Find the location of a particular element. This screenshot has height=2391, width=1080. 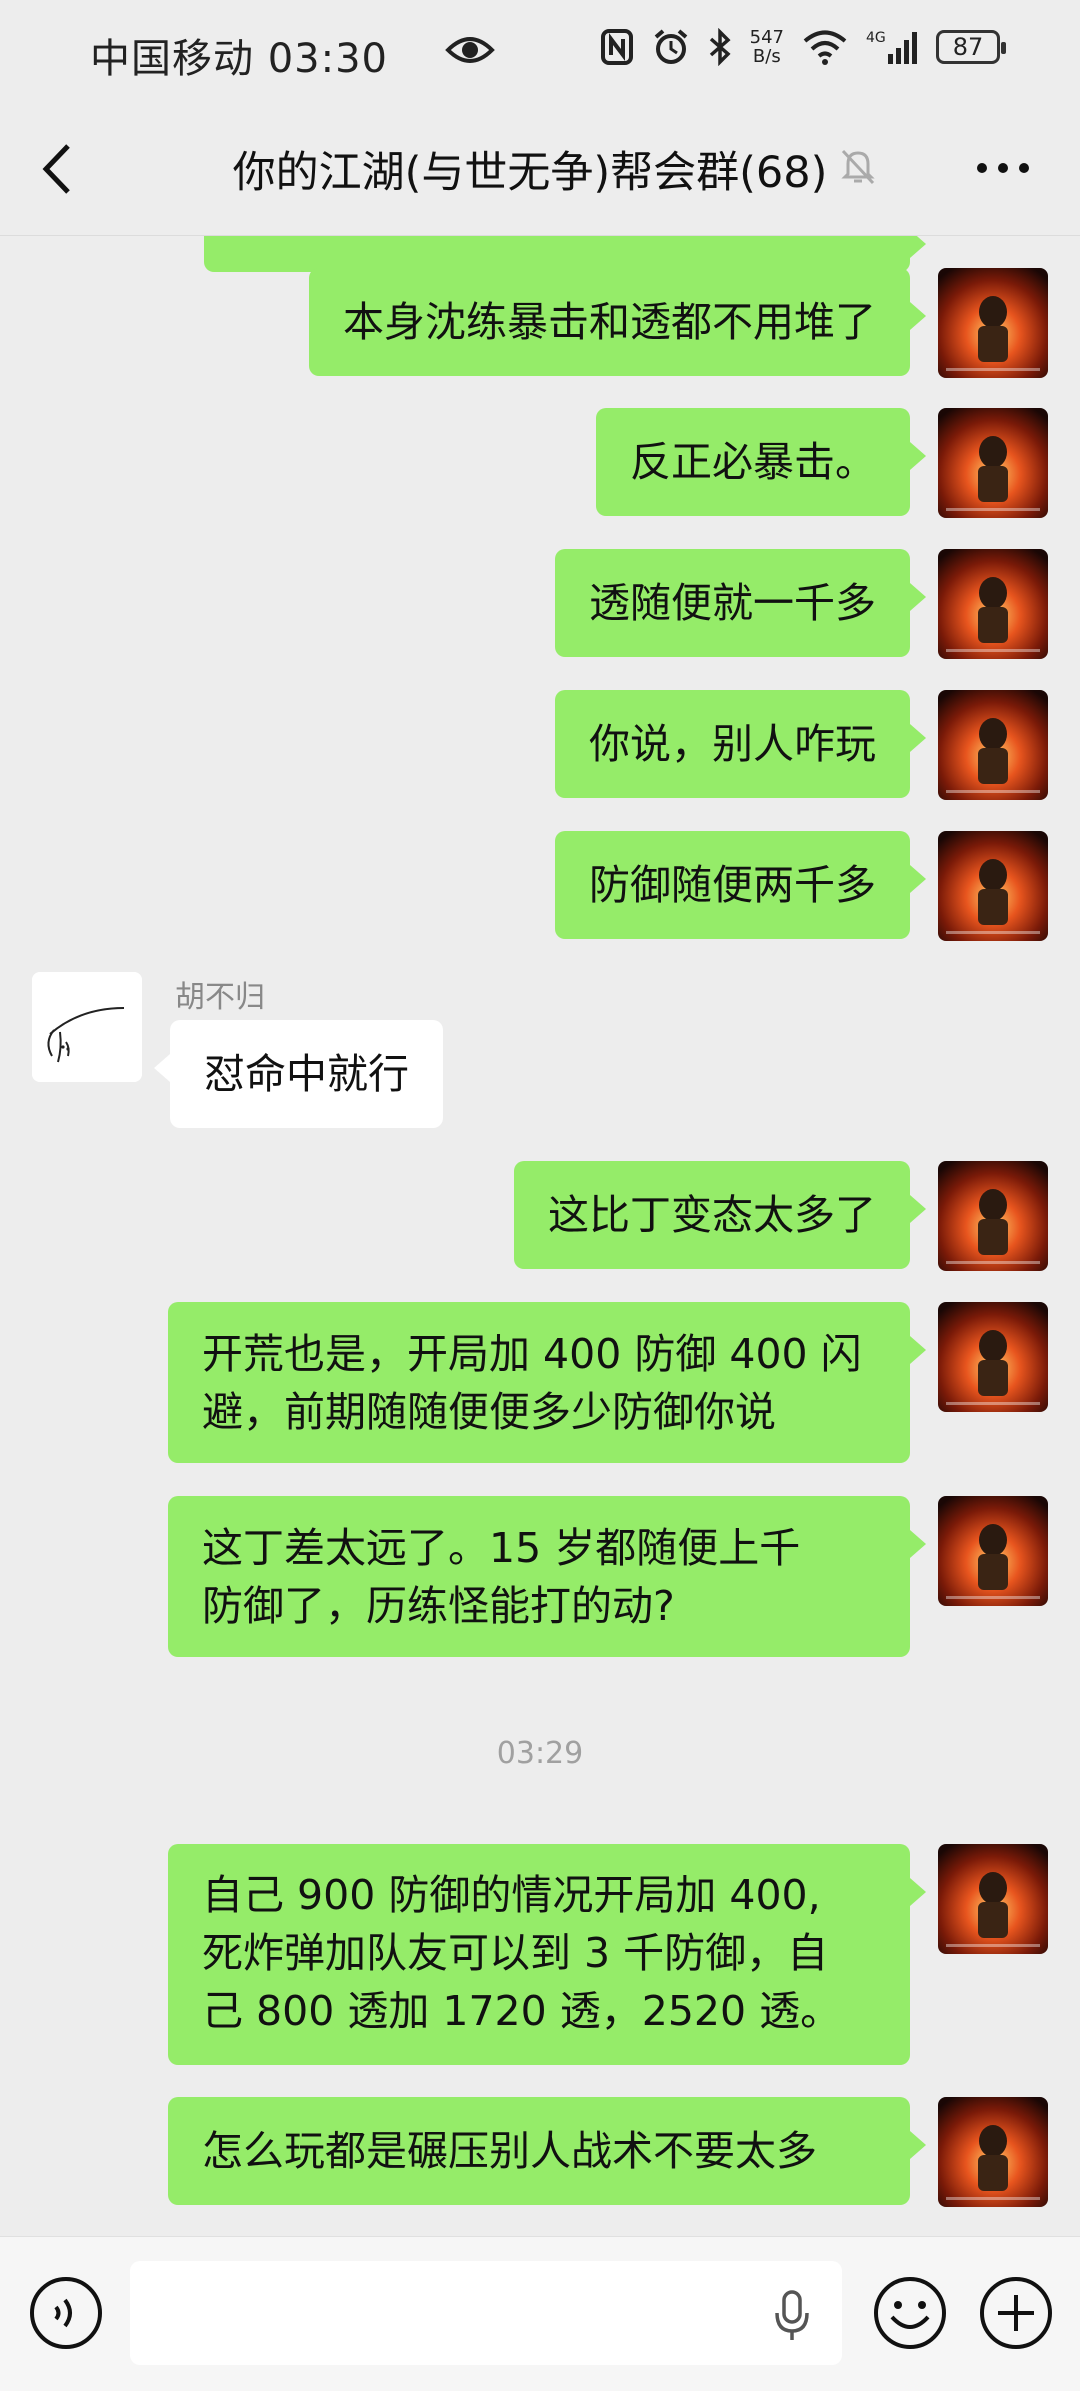

mic-icon is located at coordinates (792, 2316).